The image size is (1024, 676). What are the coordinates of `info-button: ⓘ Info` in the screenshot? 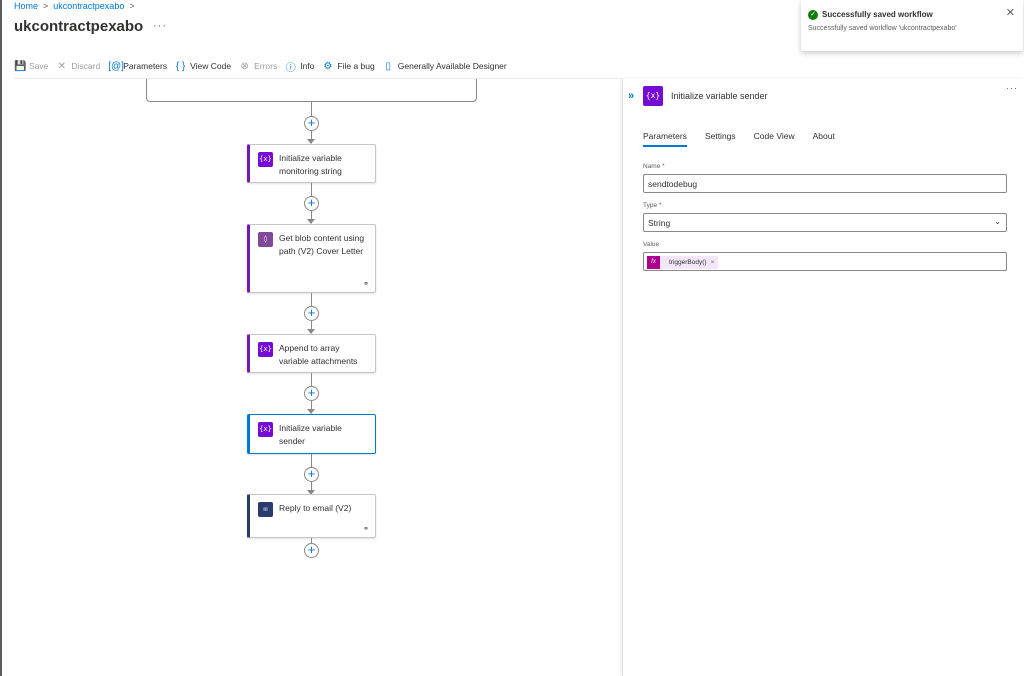 It's located at (300, 66).